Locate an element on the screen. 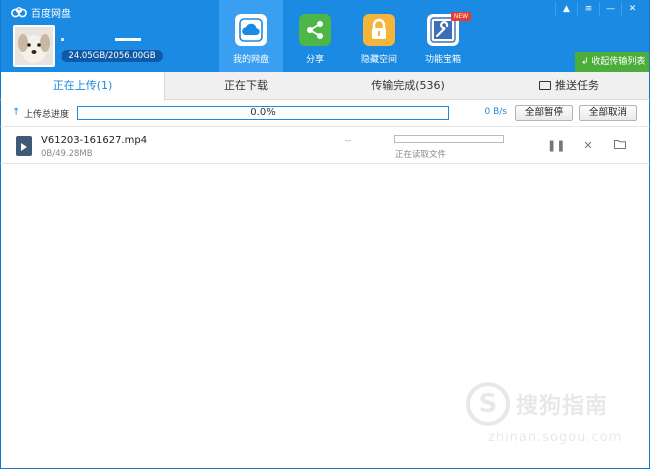 Image resolution: width=650 pixels, height=469 pixels. lock-icon is located at coordinates (379, 30).